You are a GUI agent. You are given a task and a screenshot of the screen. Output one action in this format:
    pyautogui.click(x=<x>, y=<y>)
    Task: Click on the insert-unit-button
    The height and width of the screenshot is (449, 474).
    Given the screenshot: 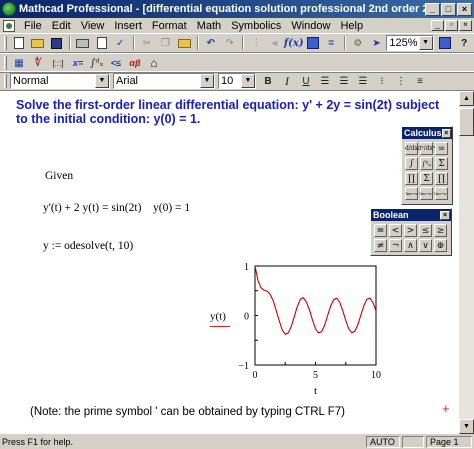 What is the action you would take?
    pyautogui.click(x=313, y=43)
    